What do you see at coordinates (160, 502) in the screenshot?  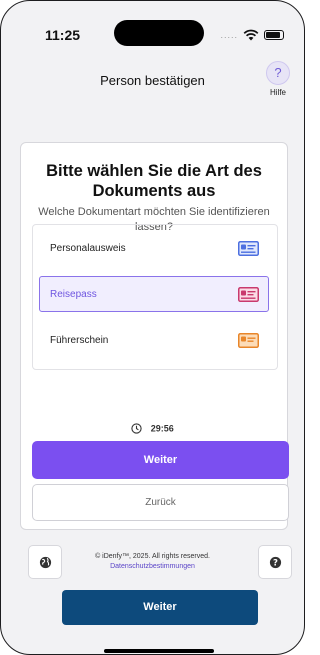 I see `back-button: Zurück` at bounding box center [160, 502].